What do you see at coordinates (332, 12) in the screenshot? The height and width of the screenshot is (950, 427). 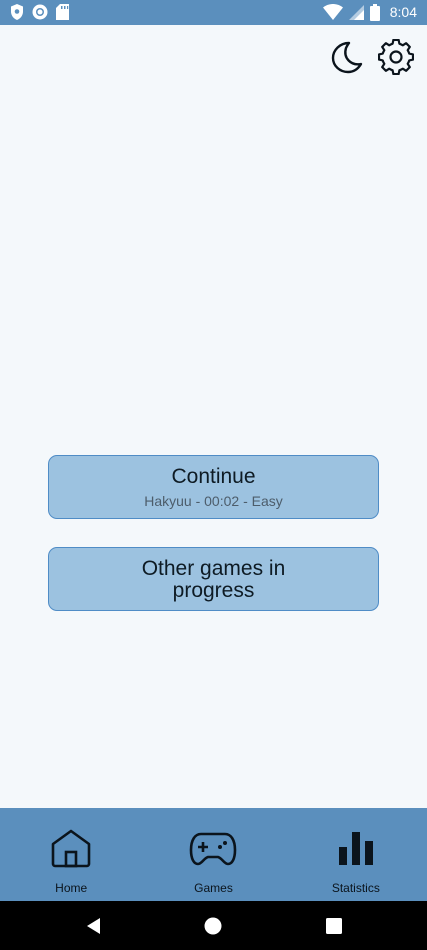 I see `wifi-icon` at bounding box center [332, 12].